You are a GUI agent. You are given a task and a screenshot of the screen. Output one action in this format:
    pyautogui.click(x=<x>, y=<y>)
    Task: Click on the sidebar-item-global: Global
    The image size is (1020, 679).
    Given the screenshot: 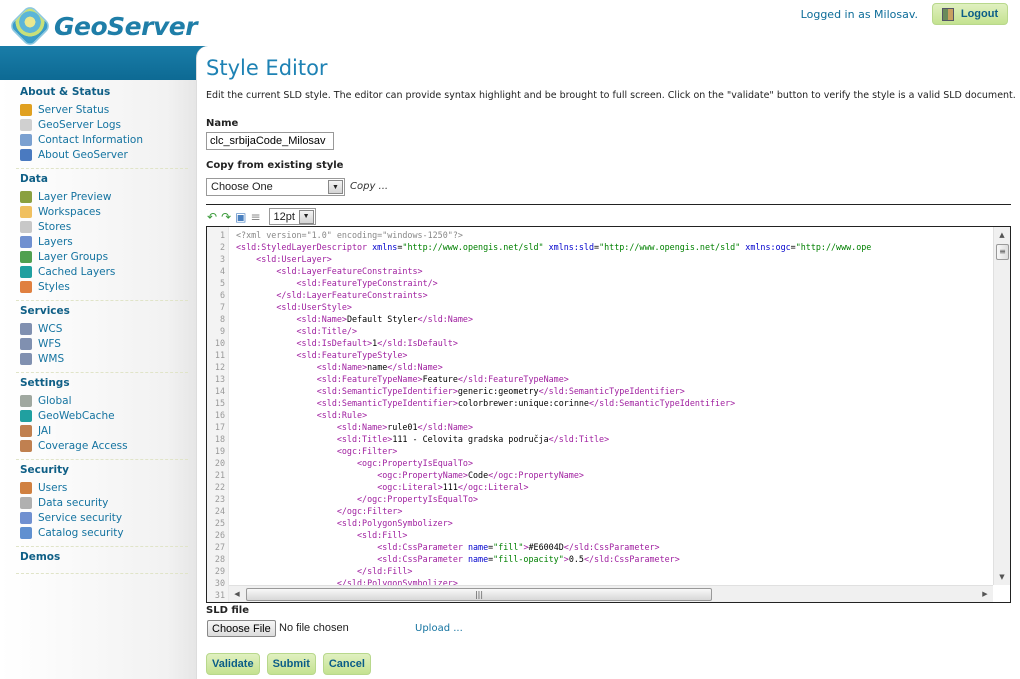 What is the action you would take?
    pyautogui.click(x=104, y=400)
    